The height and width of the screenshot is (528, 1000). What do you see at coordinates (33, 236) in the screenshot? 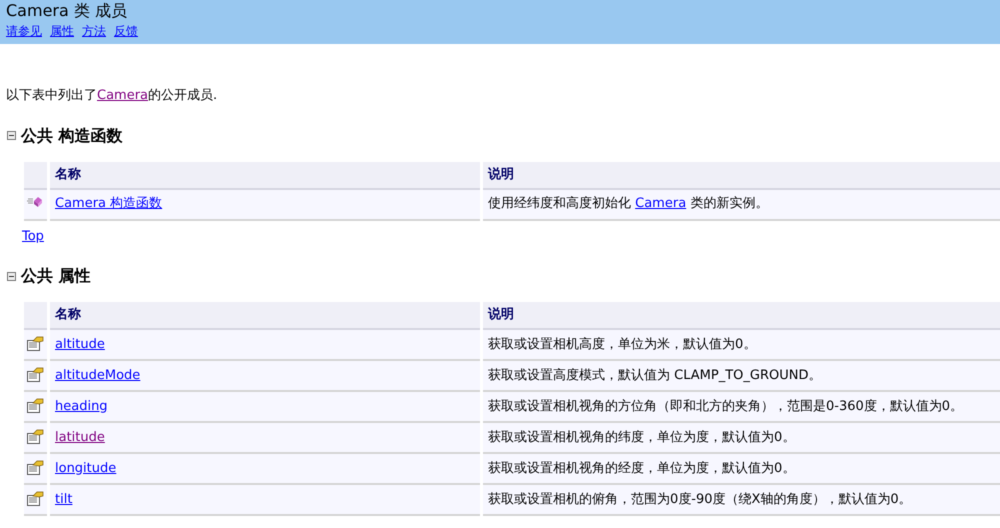
I see `top-link: Top` at bounding box center [33, 236].